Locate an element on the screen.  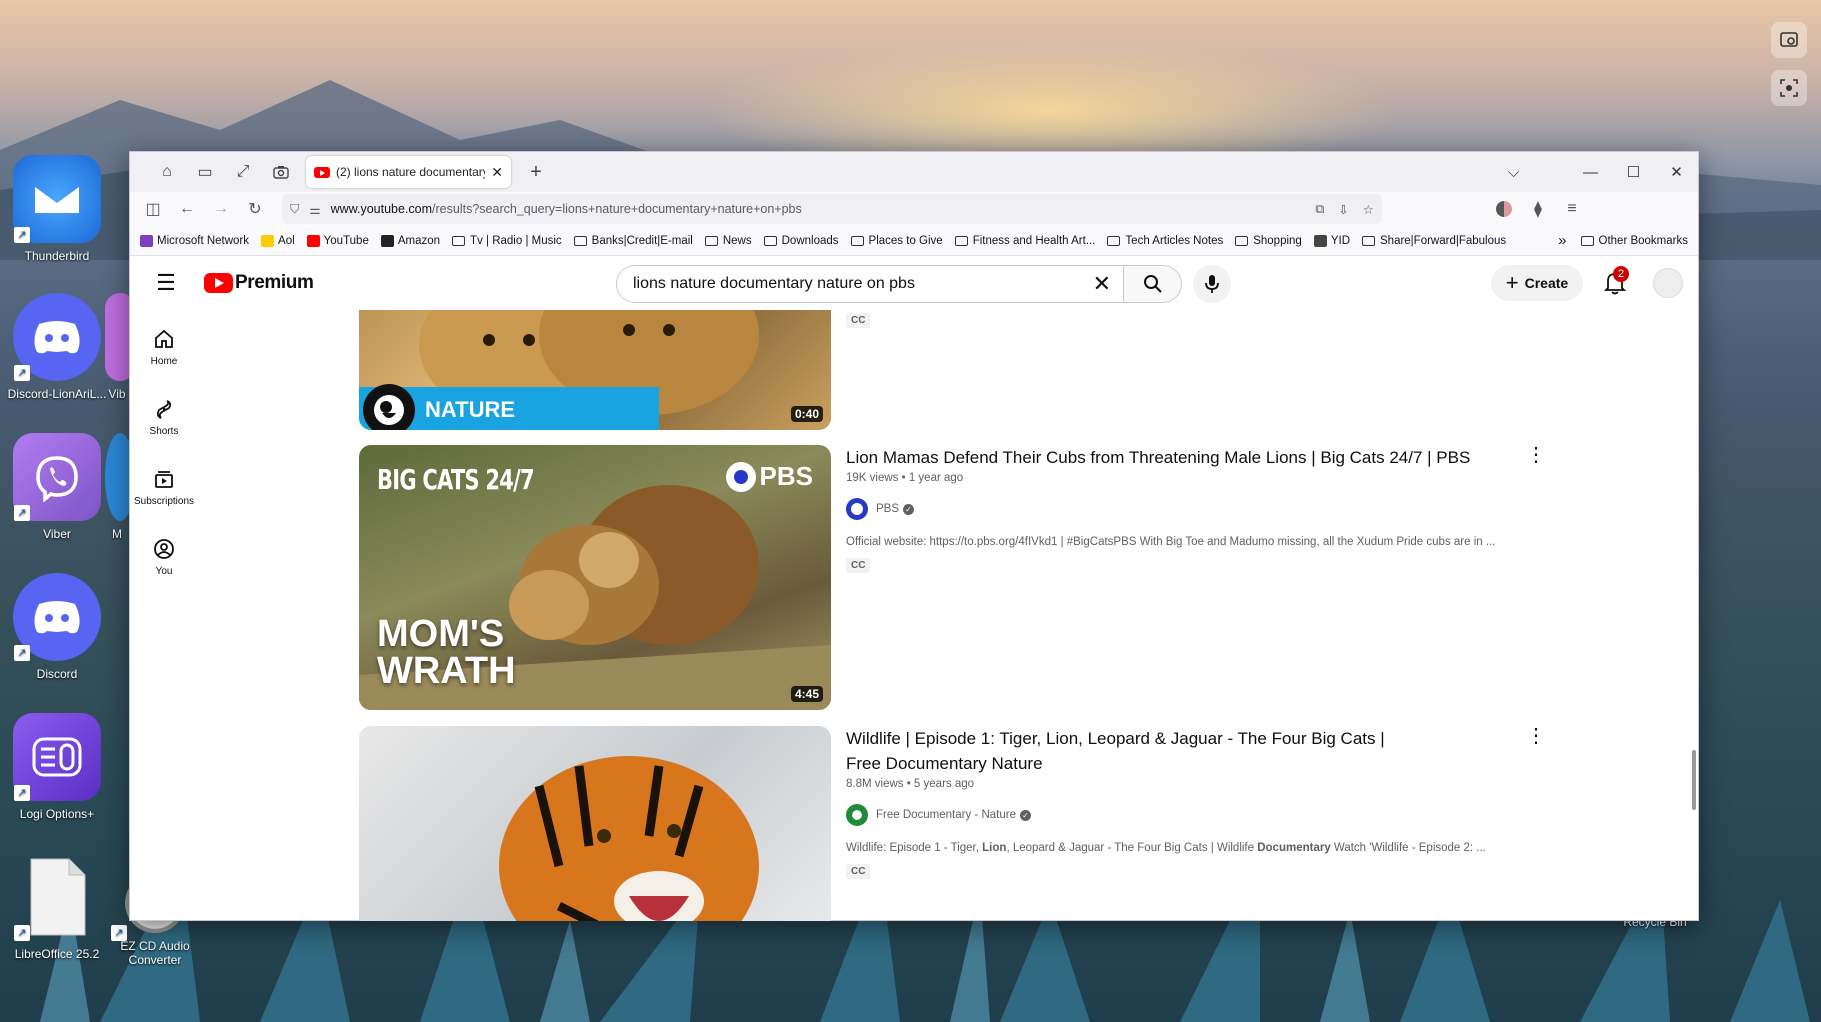
bookmark-item: Places to Give is located at coordinates (896, 241).